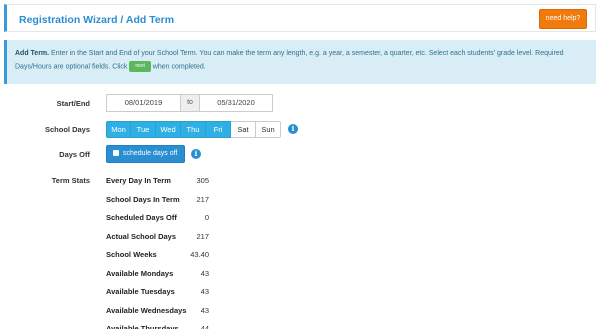 This screenshot has height=329, width=600. I want to click on day-toggle-sat: Sat, so click(243, 129).